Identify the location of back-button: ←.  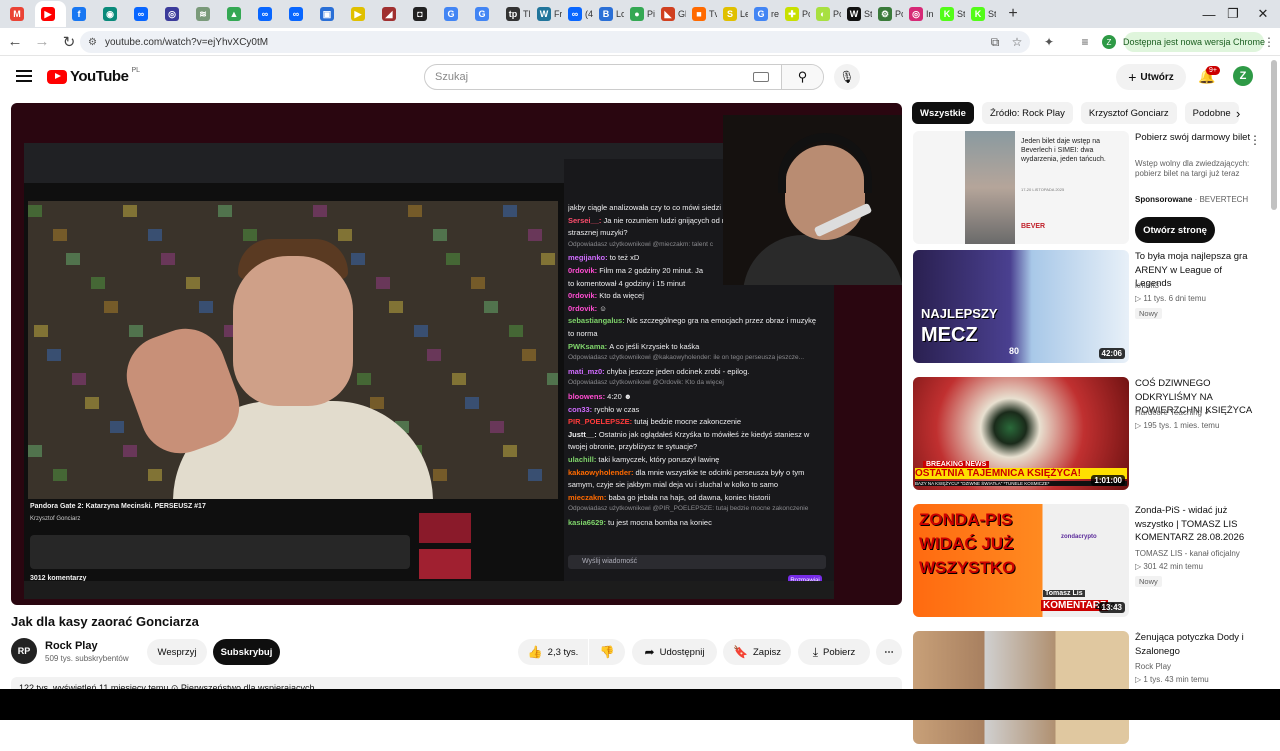
(15, 42).